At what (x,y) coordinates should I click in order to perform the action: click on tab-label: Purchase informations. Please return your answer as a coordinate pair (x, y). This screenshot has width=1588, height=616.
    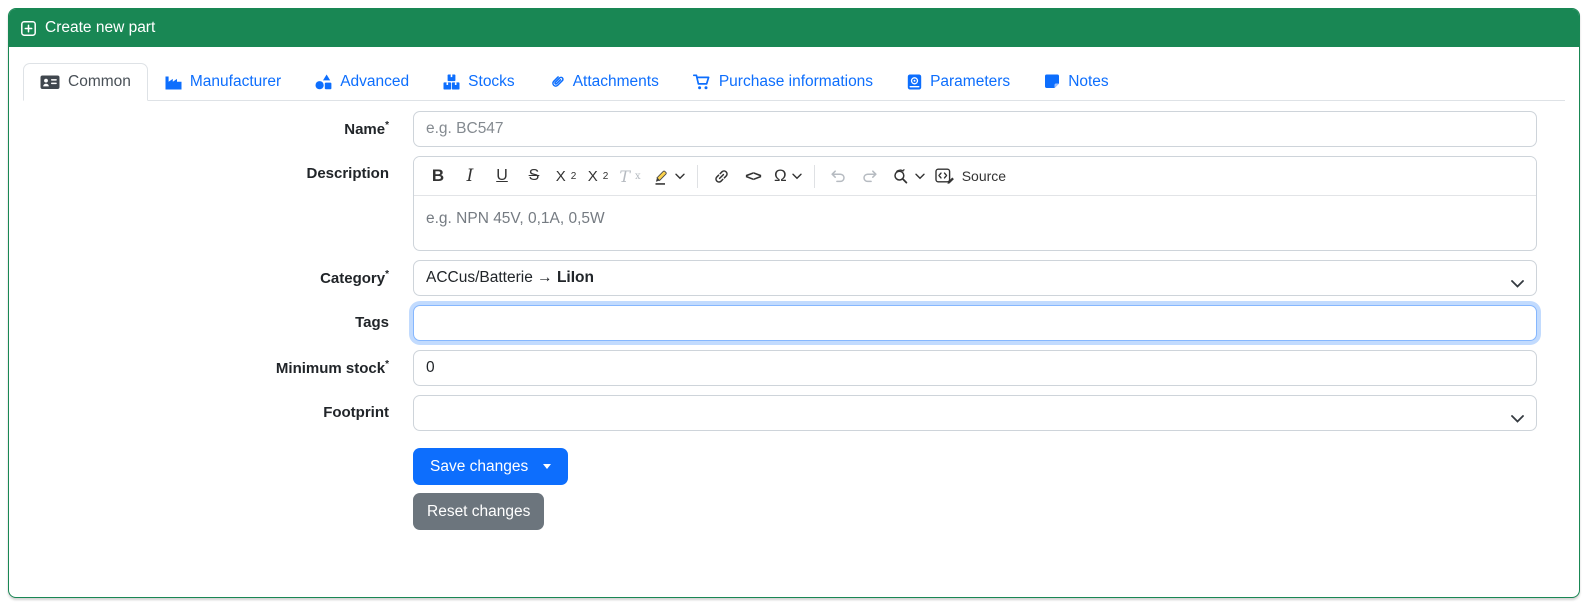
    Looking at the image, I should click on (796, 81).